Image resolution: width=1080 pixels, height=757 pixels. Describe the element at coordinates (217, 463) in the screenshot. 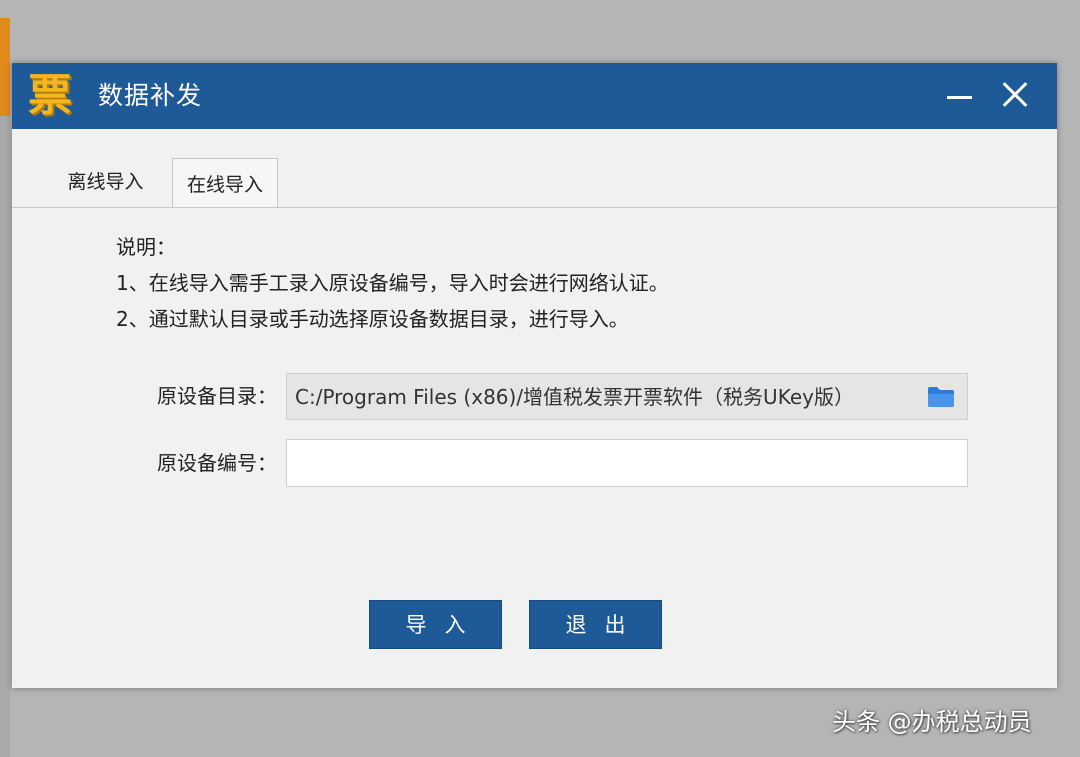

I see `device-id-label: 原设备编号：` at that location.